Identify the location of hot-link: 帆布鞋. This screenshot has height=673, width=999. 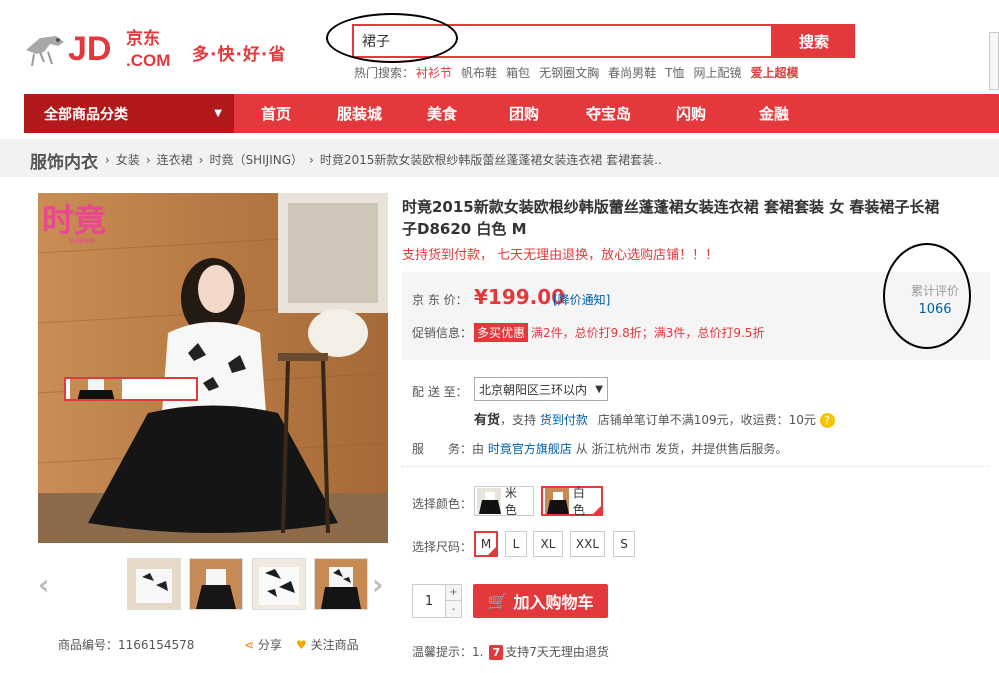
(479, 73).